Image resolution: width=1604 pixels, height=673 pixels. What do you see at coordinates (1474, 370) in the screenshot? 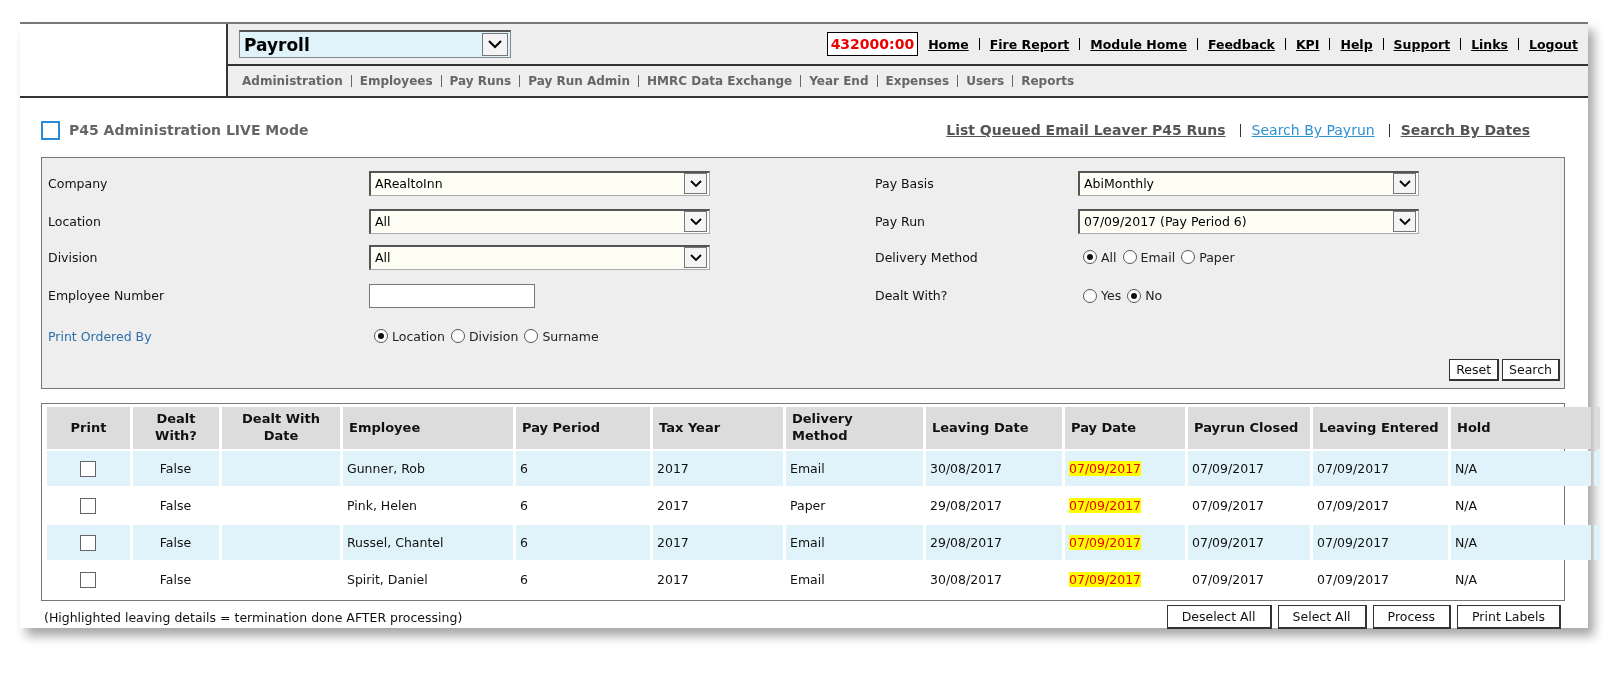
I see `form-button: Reset` at bounding box center [1474, 370].